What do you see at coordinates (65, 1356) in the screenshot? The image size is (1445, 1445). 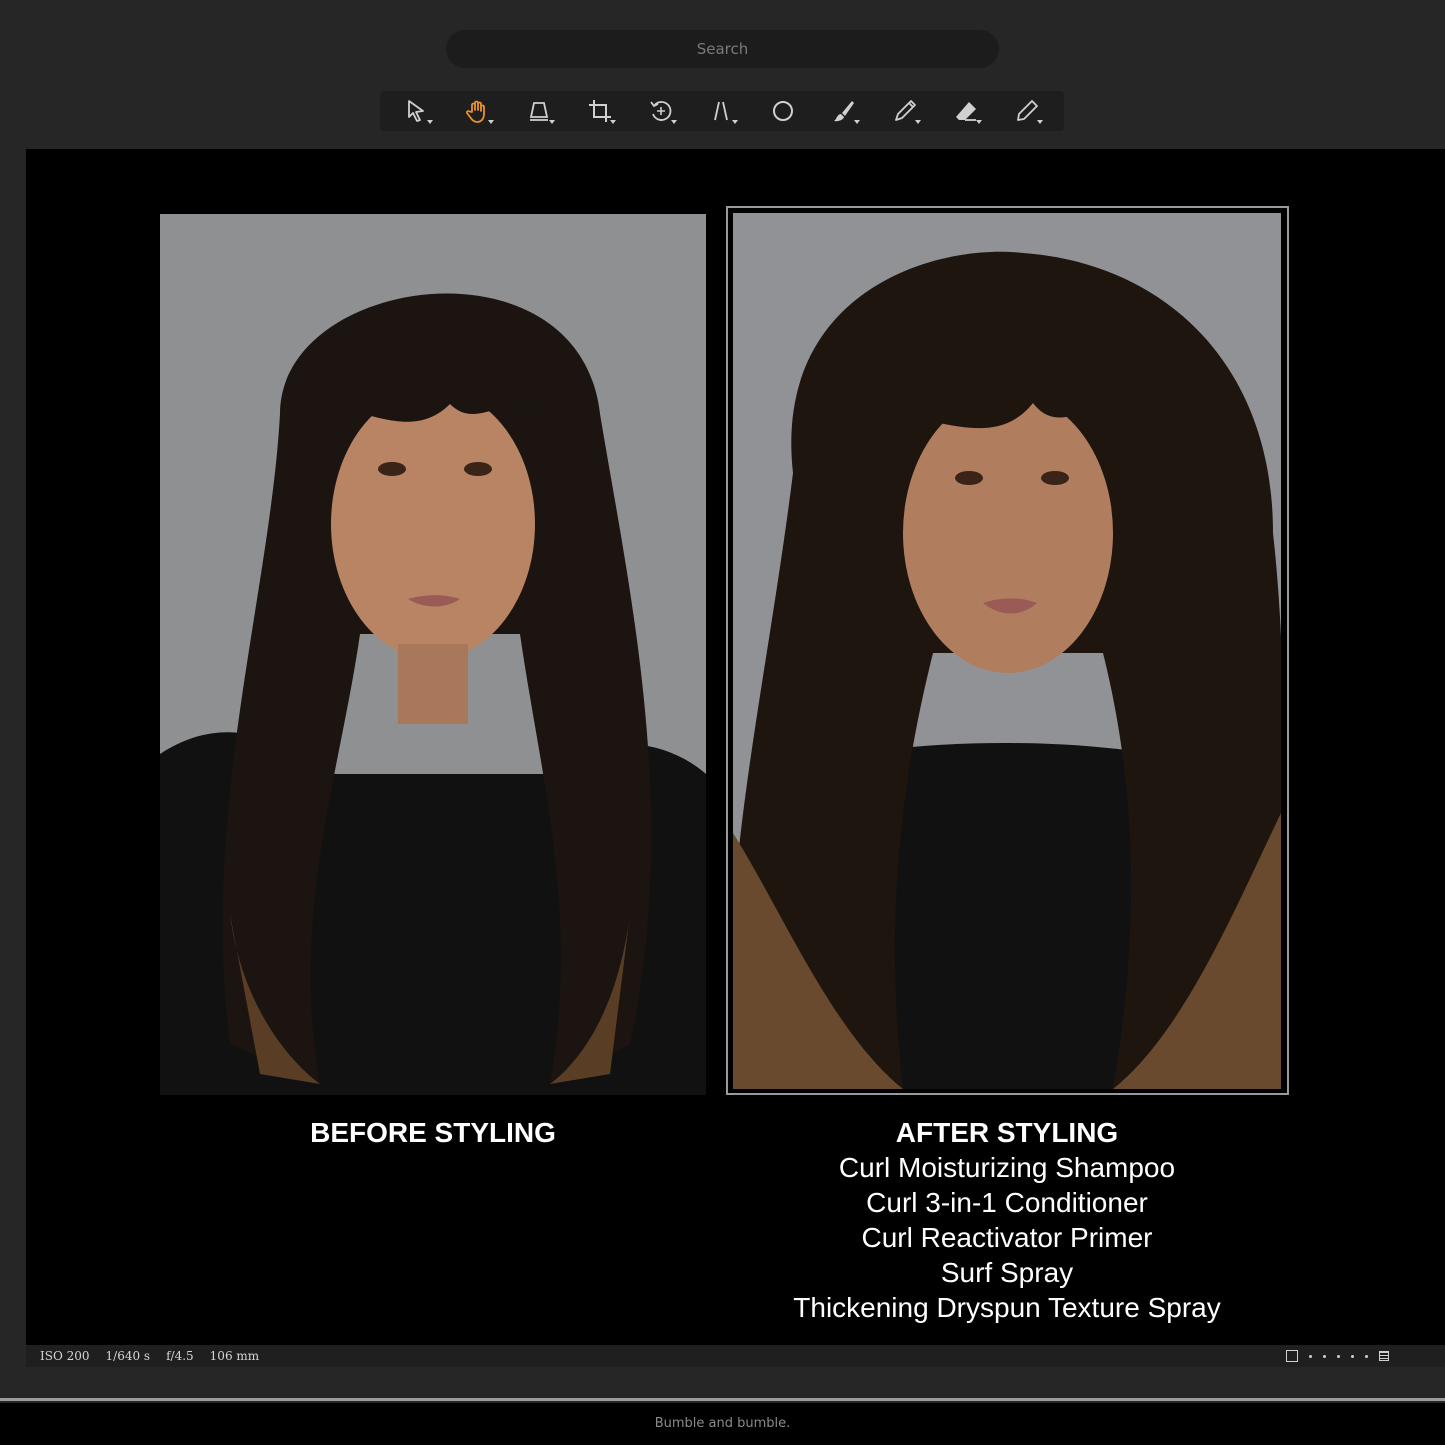 I see `iso-readout: ISO 200` at bounding box center [65, 1356].